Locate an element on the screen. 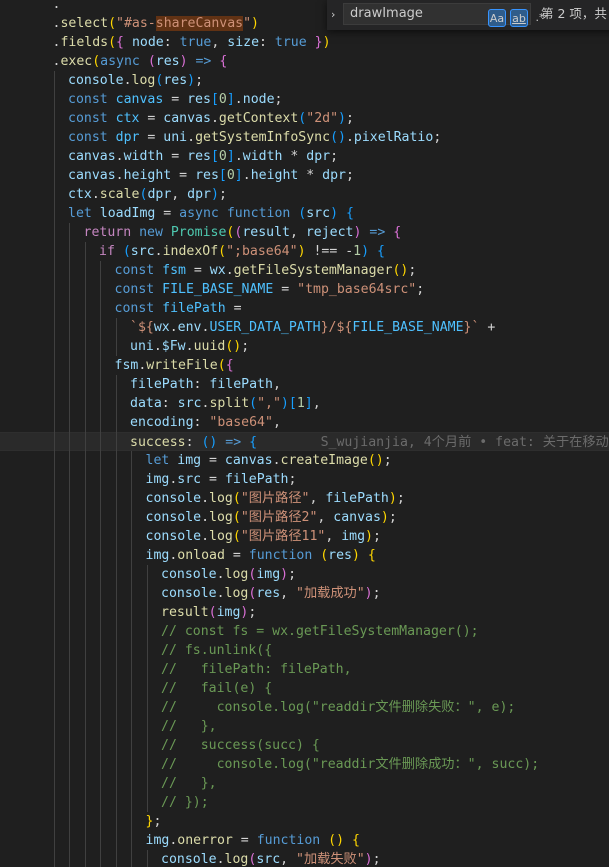 This screenshot has height=867, width=609. code-token: select is located at coordinates (84, 23).